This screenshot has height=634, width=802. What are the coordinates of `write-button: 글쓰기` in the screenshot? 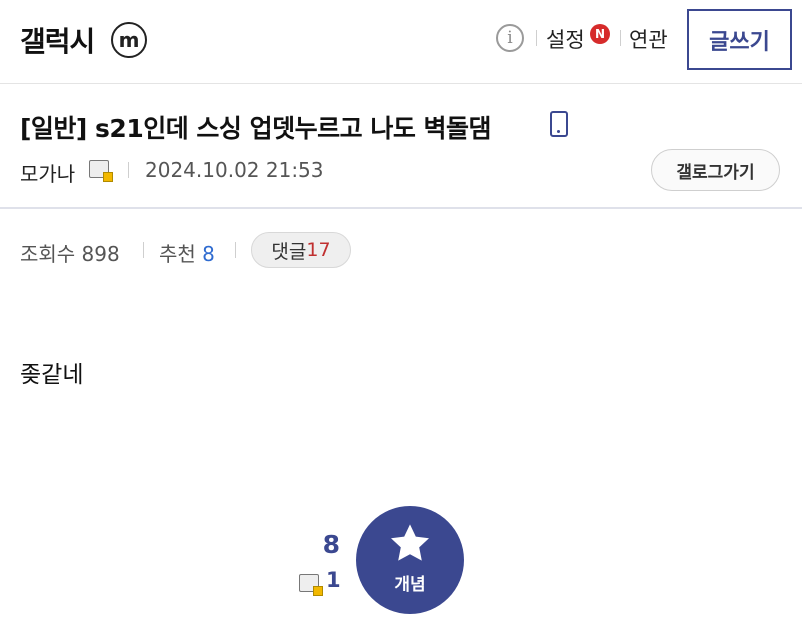 It's located at (739, 39).